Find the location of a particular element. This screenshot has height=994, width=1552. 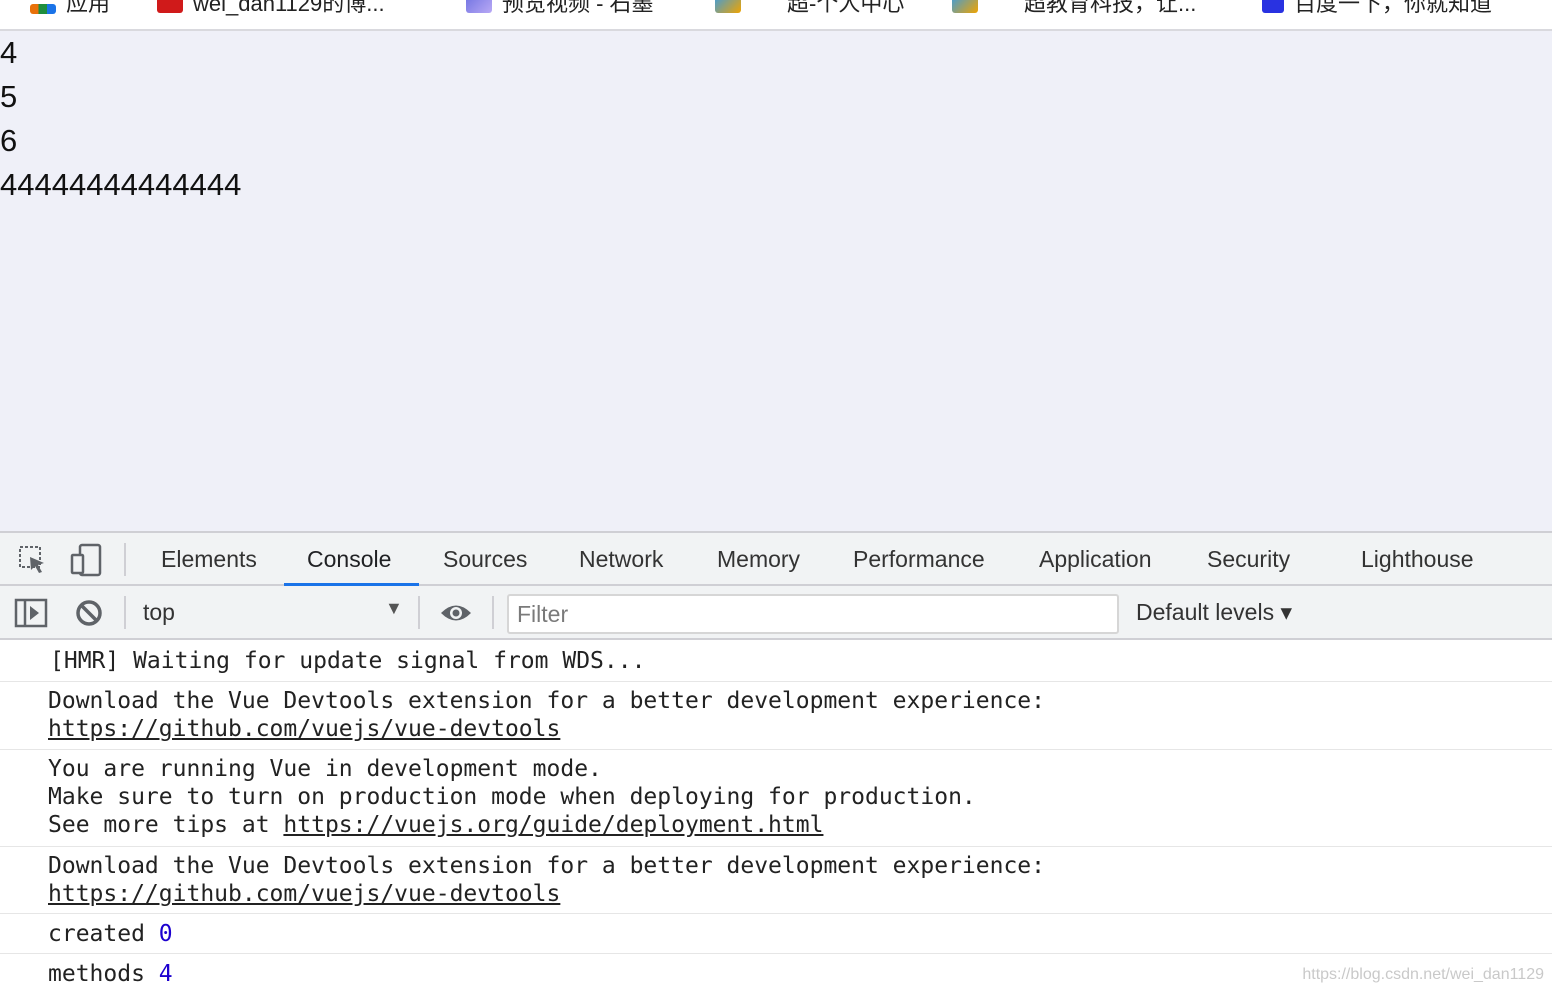

console-toolbar: top ▼ Default levels ▾ is located at coordinates (776, 613).